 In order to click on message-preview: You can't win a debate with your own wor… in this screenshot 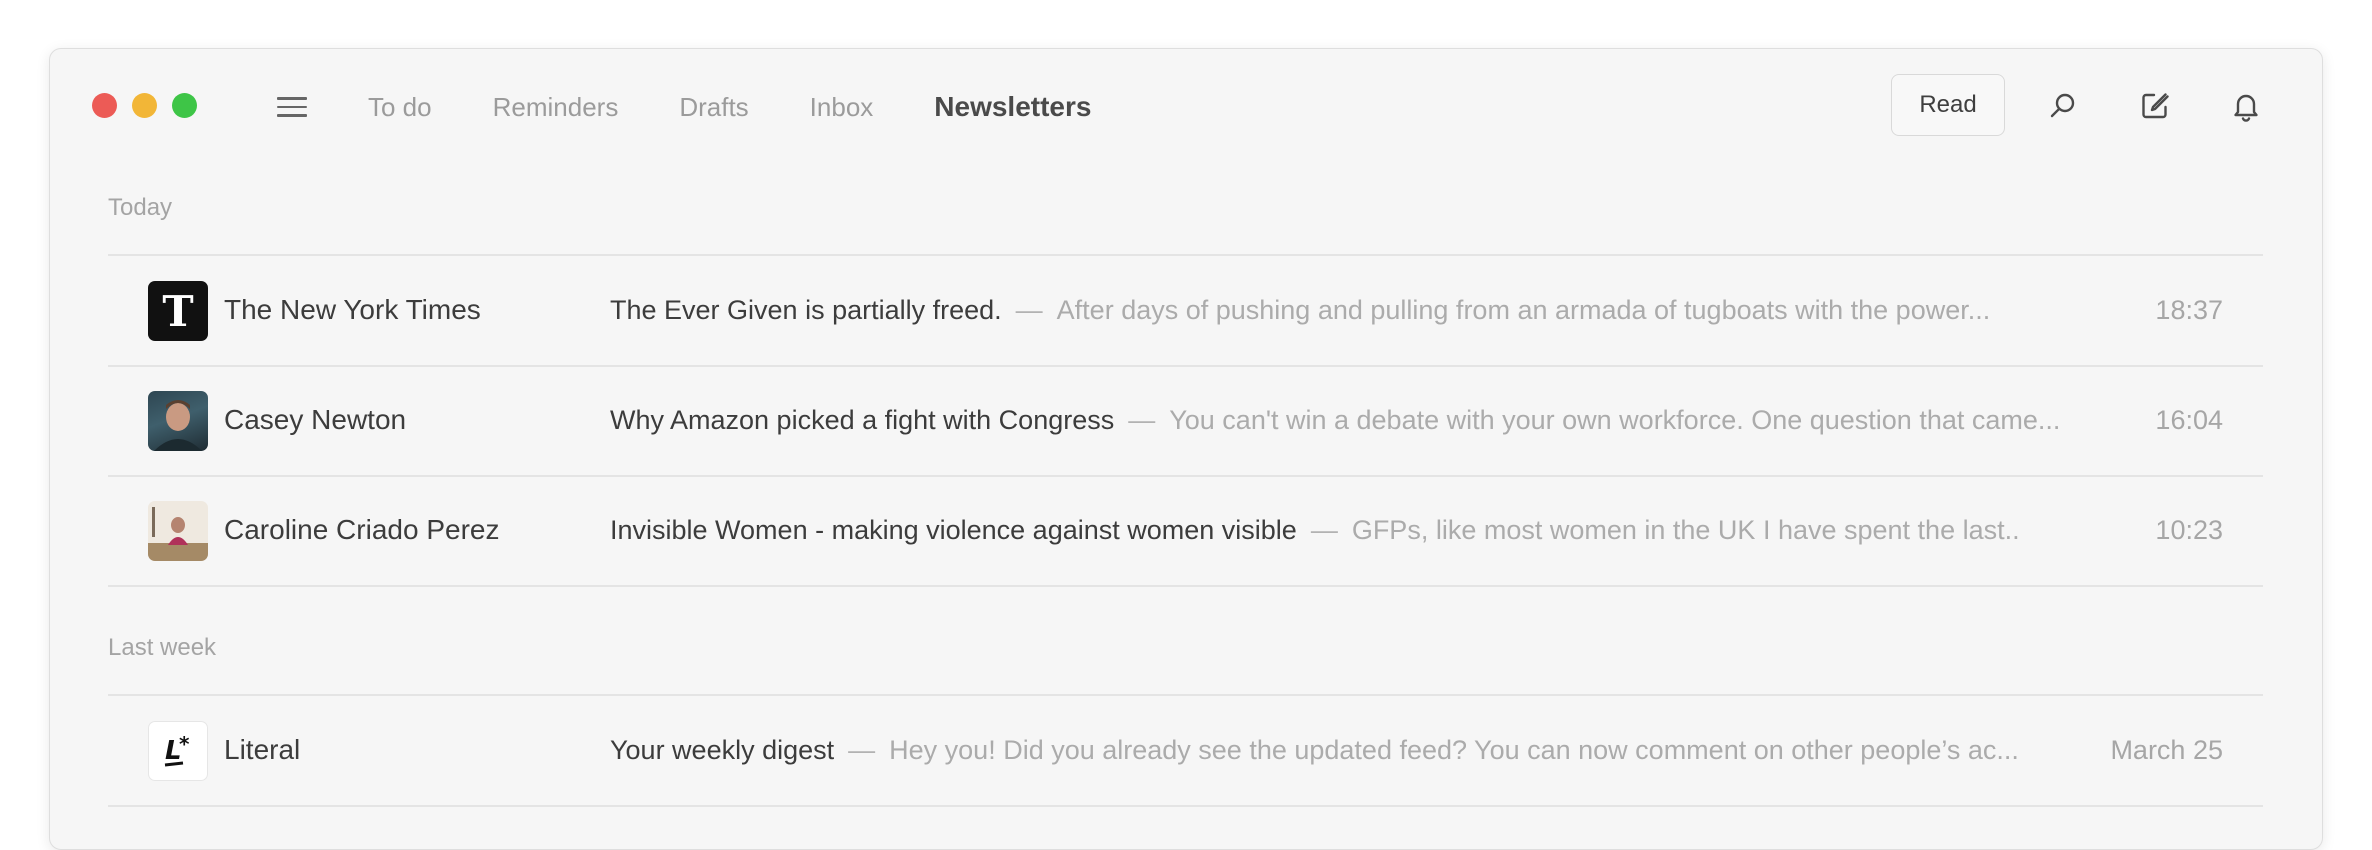, I will do `click(1615, 419)`.